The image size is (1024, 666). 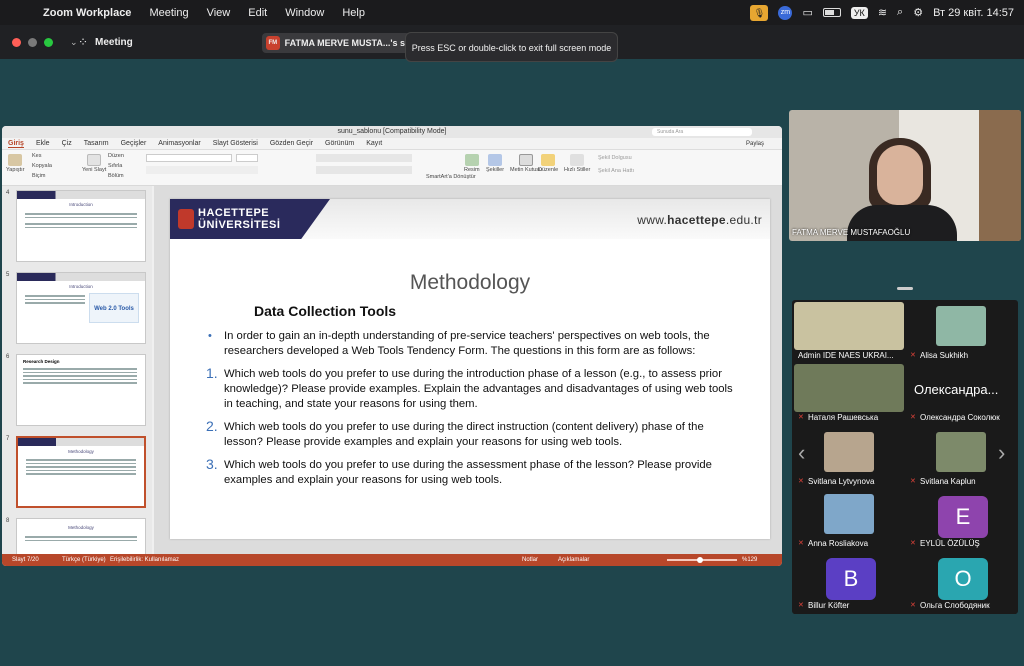 I want to click on notes-button: Notlar, so click(x=530, y=560).